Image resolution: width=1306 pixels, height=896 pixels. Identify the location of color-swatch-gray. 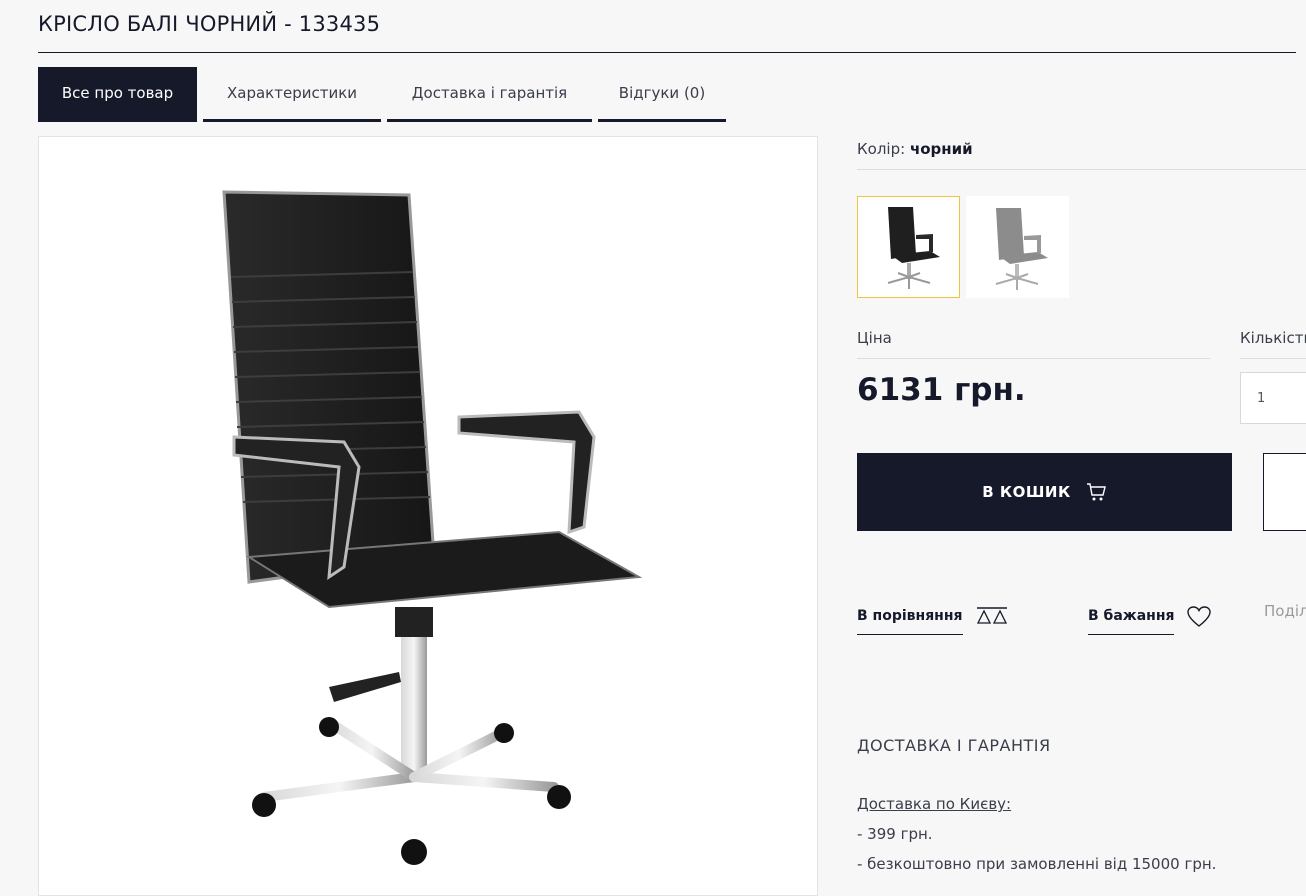
(1017, 247).